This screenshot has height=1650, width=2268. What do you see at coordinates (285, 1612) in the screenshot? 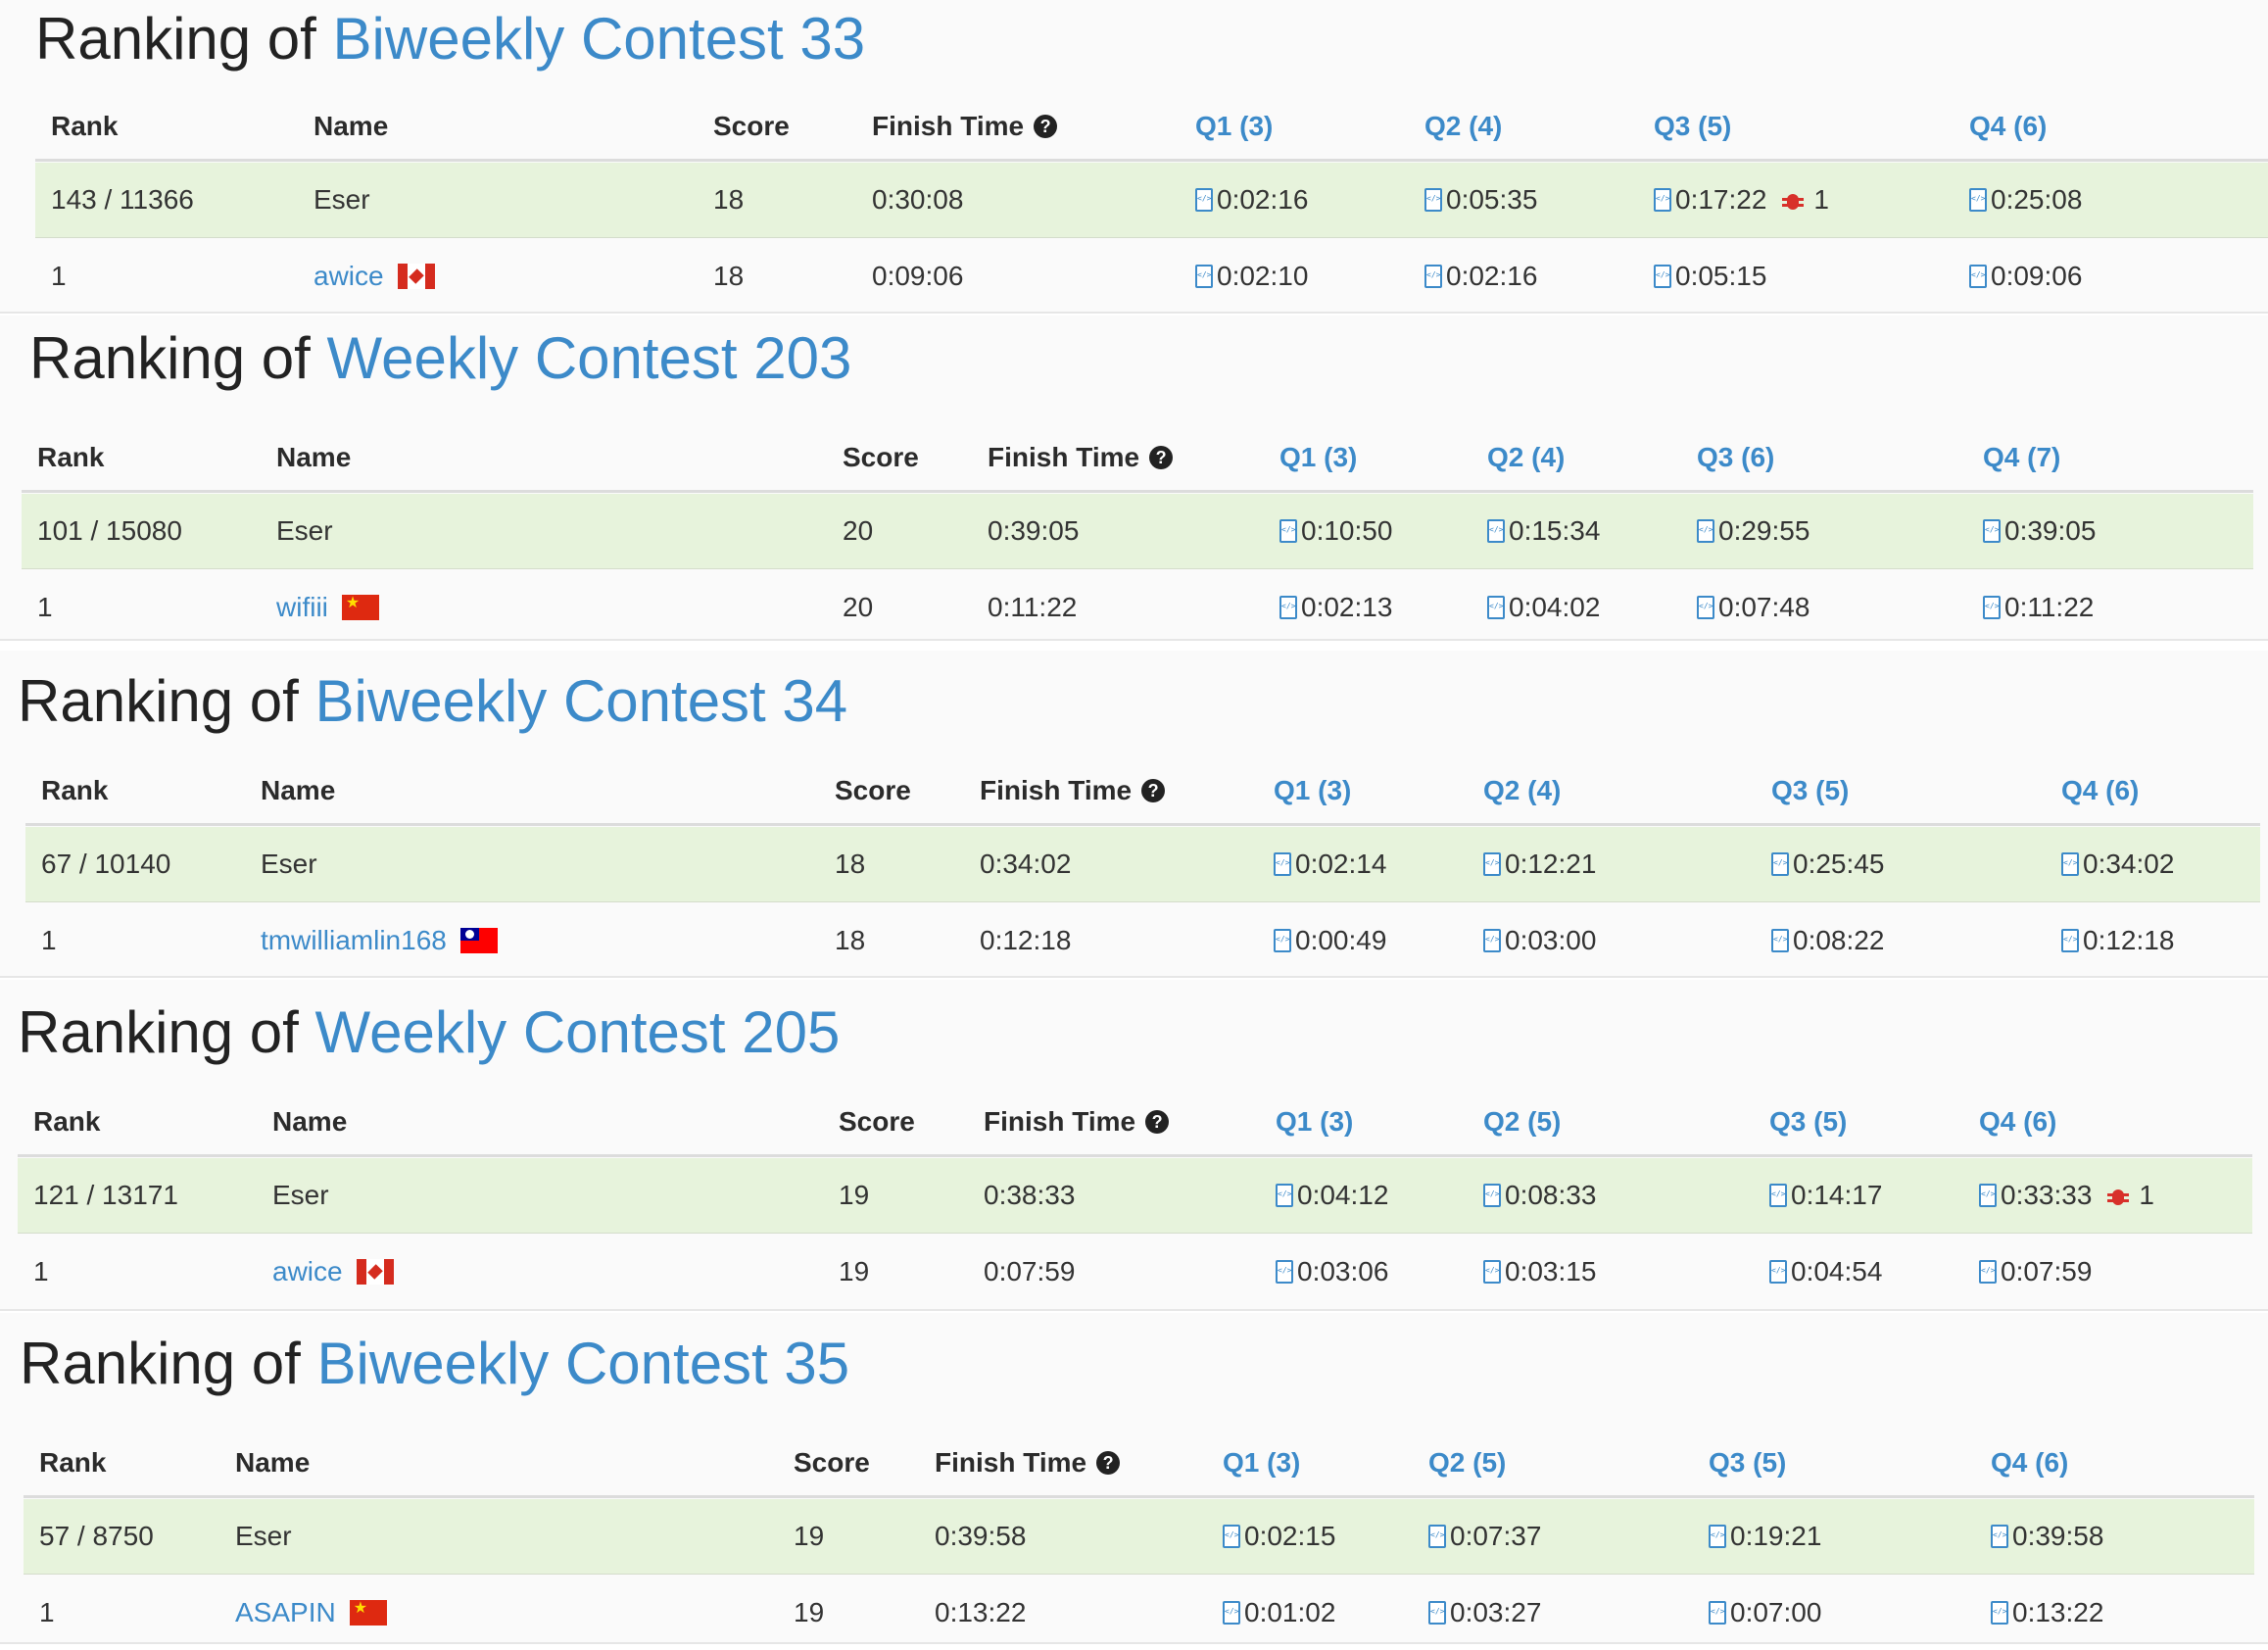
I see `user-link: ASAPIN` at bounding box center [285, 1612].